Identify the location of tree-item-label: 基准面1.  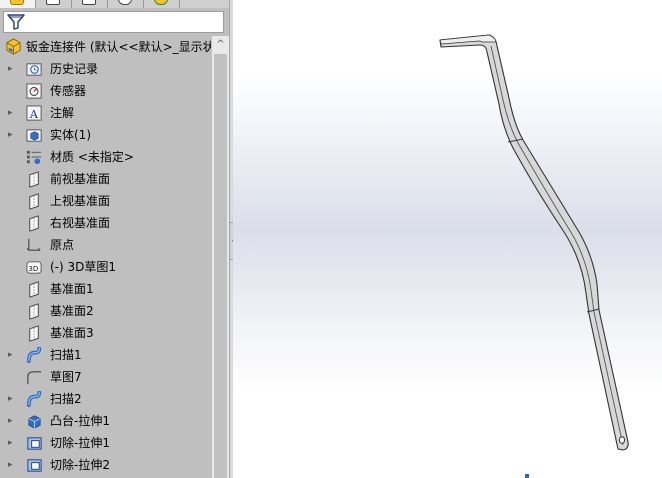
(72, 289).